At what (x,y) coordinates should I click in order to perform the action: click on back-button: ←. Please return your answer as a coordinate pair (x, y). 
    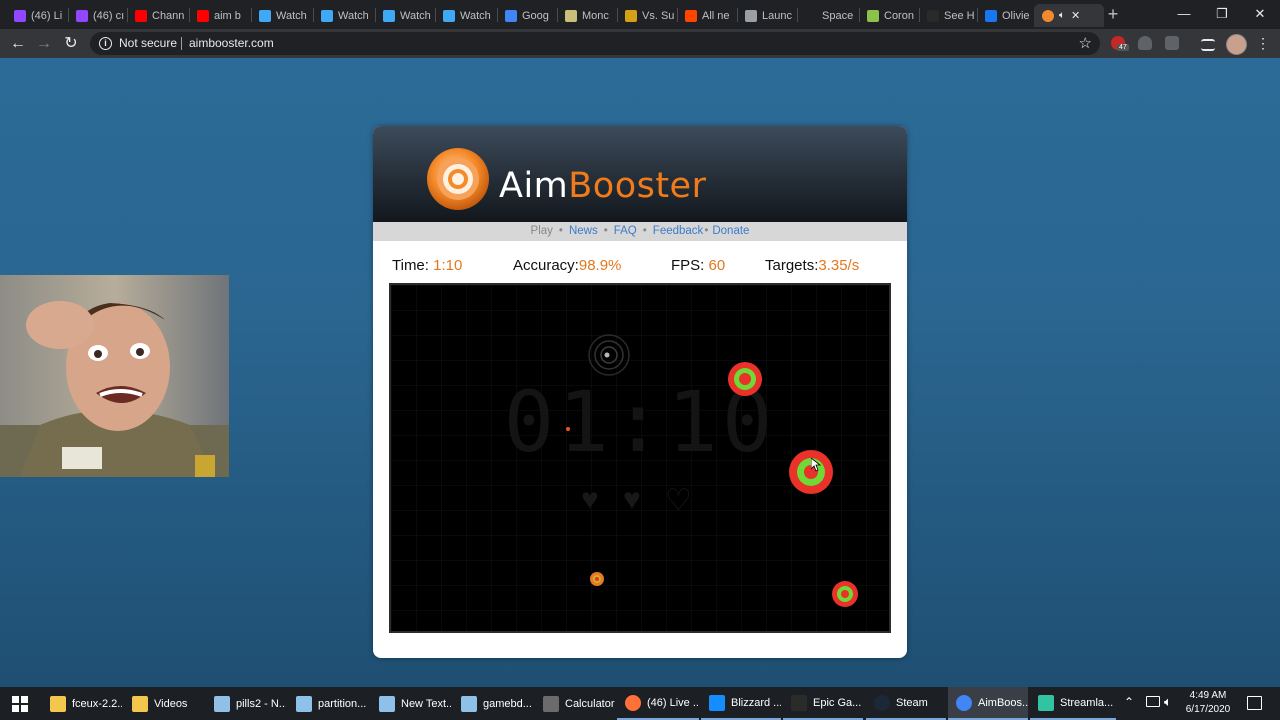
    Looking at the image, I should click on (18, 44).